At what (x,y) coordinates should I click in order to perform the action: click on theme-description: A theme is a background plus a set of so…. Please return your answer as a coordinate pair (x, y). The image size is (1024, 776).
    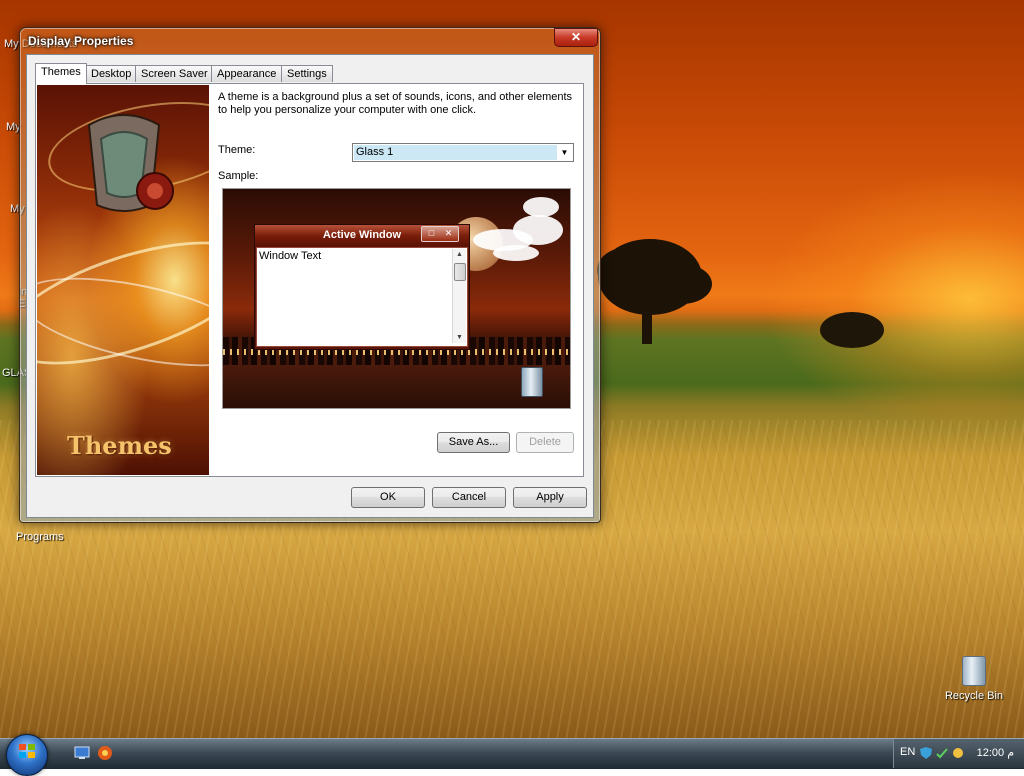
    Looking at the image, I should click on (395, 103).